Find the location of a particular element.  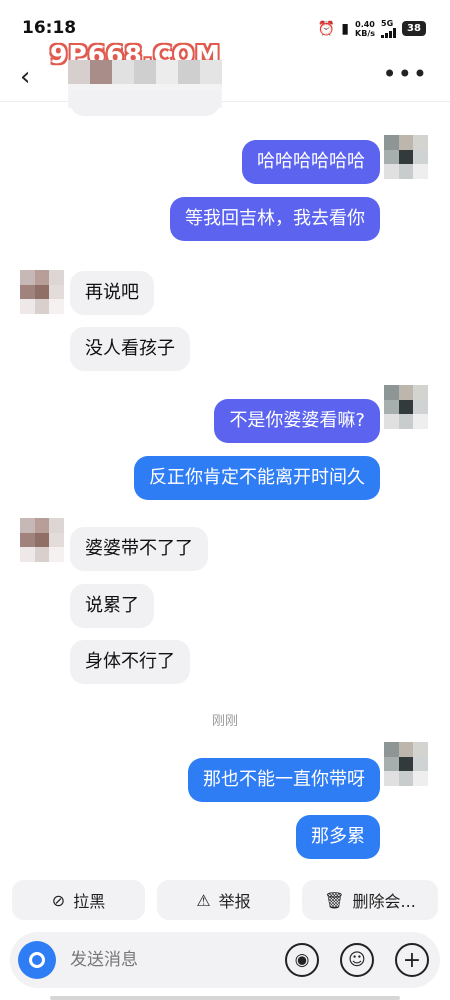

message-bubble-sent: 不是你婆婆看嘛? is located at coordinates (297, 421).